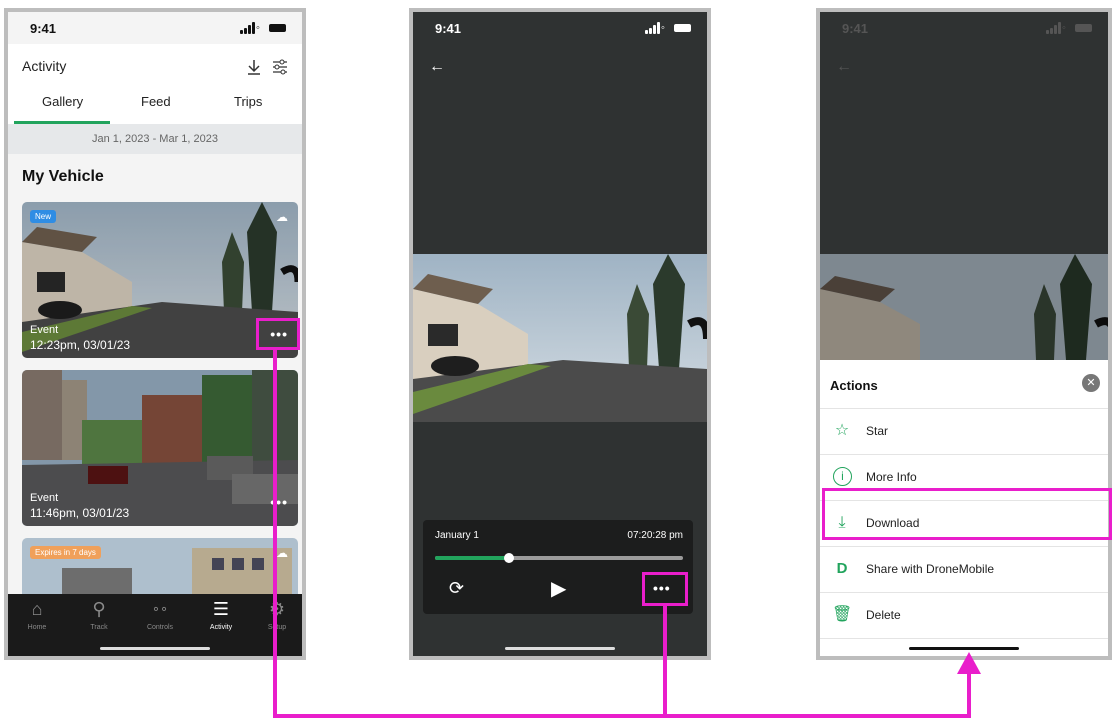 The width and height of the screenshot is (1112, 720). What do you see at coordinates (559, 558) in the screenshot?
I see `progress-track` at bounding box center [559, 558].